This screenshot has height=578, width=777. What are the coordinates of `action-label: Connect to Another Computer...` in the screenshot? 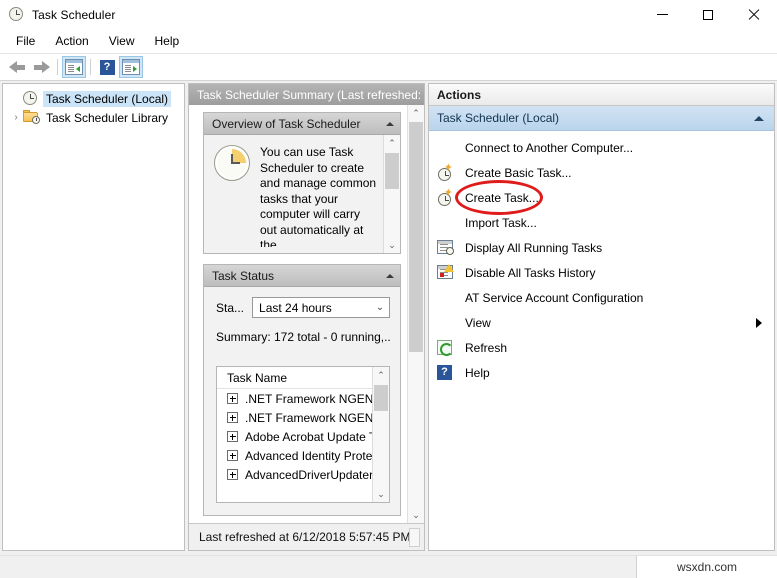 It's located at (549, 147).